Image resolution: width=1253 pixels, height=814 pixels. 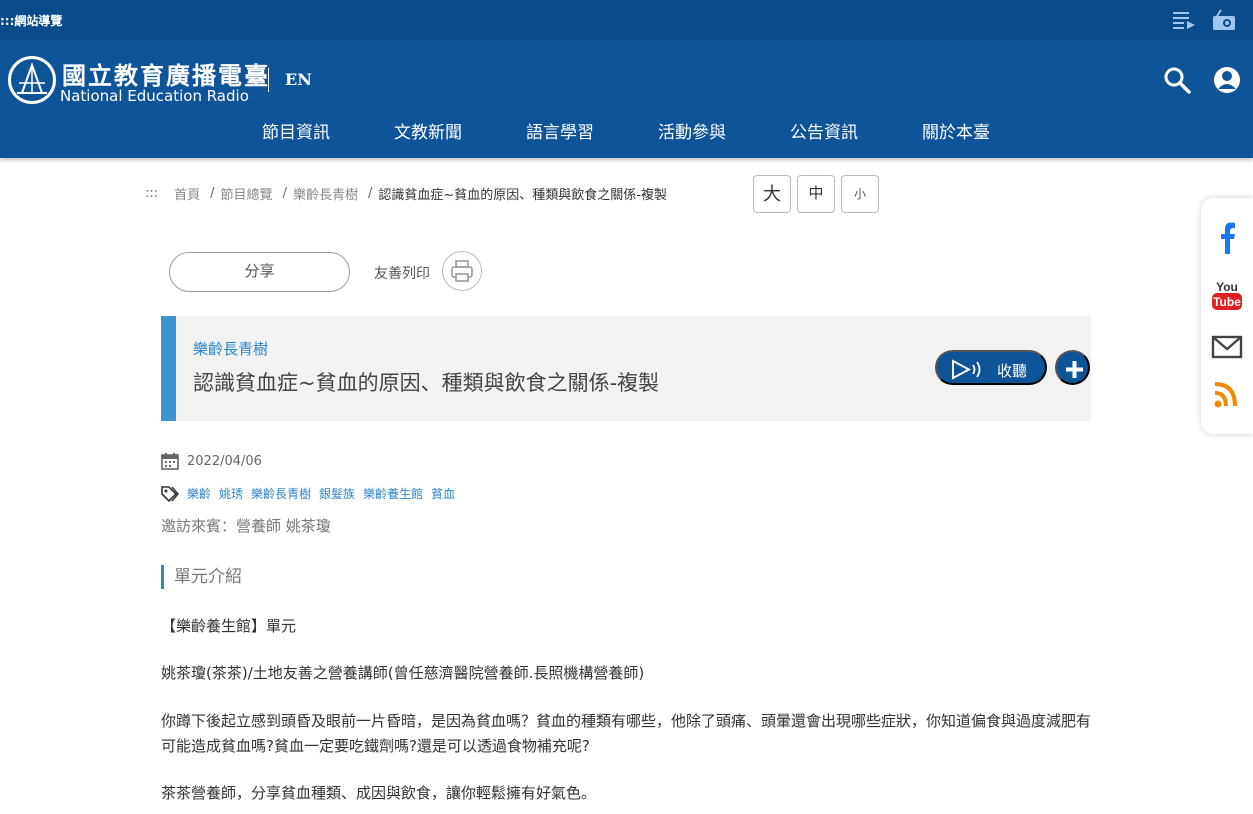 What do you see at coordinates (230, 348) in the screenshot?
I see `program-category: 樂齡長青樹` at bounding box center [230, 348].